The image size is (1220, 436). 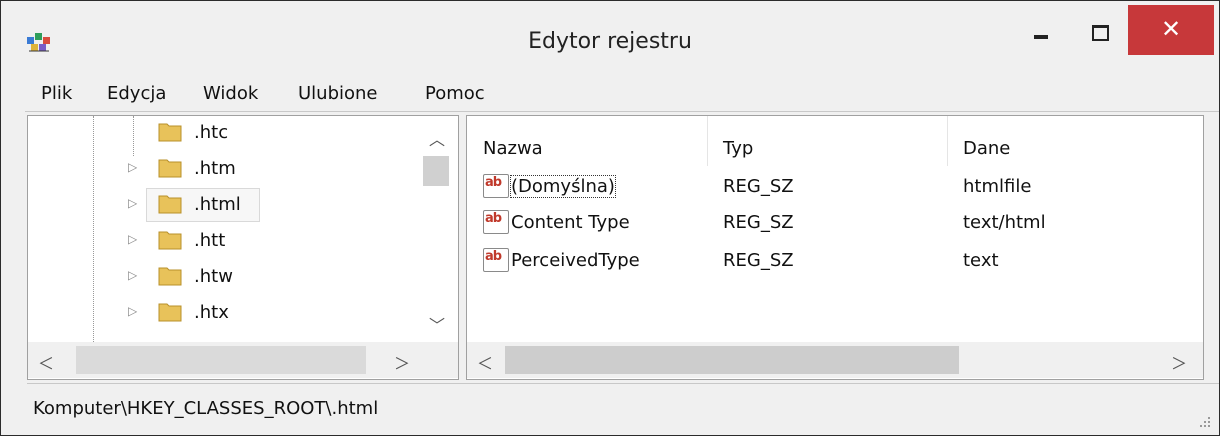 I want to click on menu-ulubione: Ulubione, so click(x=338, y=93).